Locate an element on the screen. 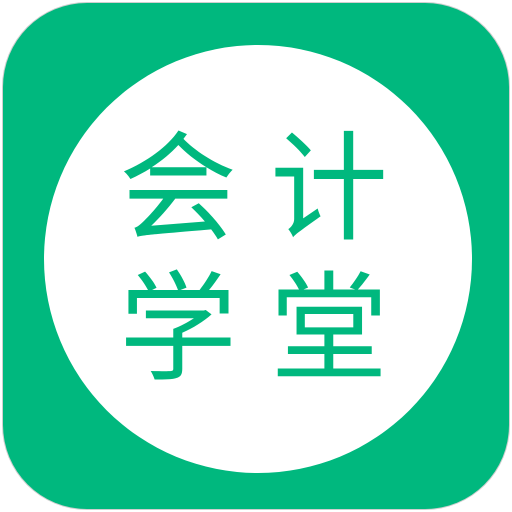  logo-char-4: 堂 is located at coordinates (328, 329).